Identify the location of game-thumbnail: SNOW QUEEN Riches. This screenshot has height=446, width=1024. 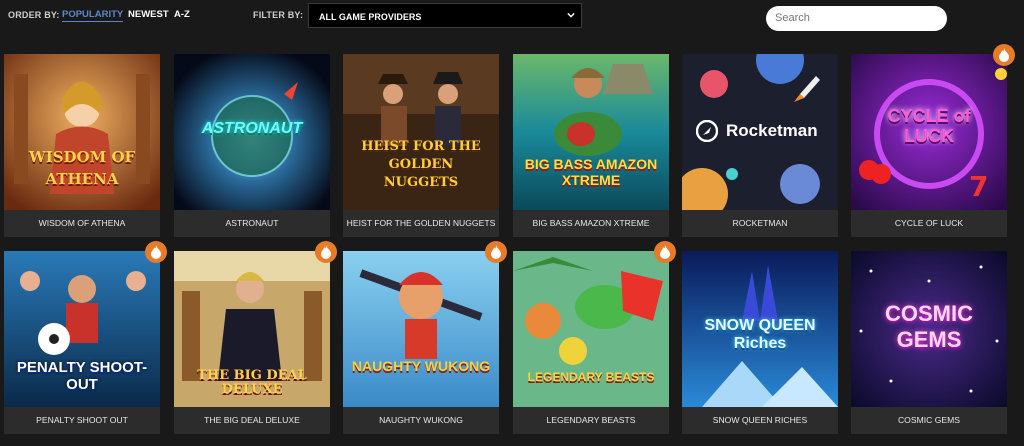
(760, 329).